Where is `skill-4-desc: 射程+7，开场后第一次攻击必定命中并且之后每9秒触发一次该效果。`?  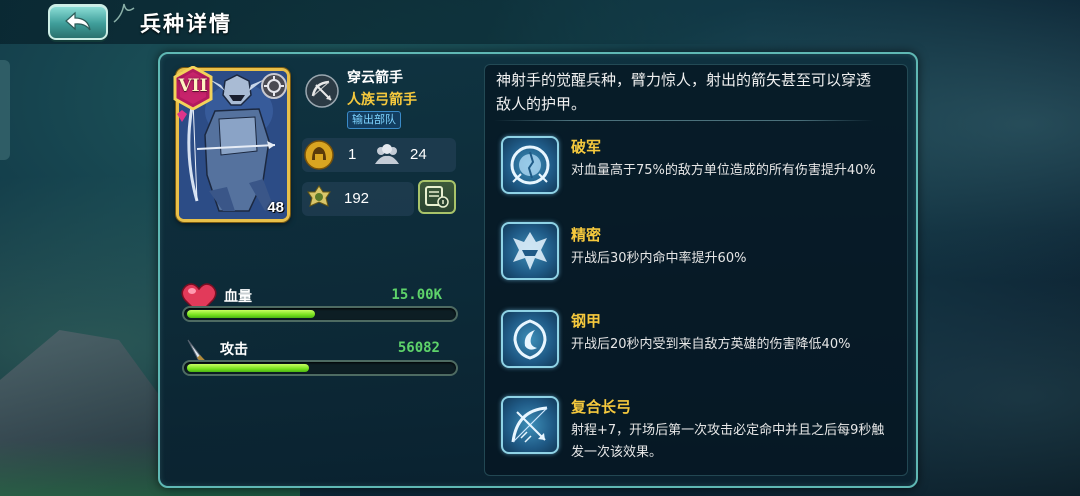 skill-4-desc: 射程+7，开场后第一次攻击必定命中并且之后每9秒触发一次该效果。 is located at coordinates (728, 441).